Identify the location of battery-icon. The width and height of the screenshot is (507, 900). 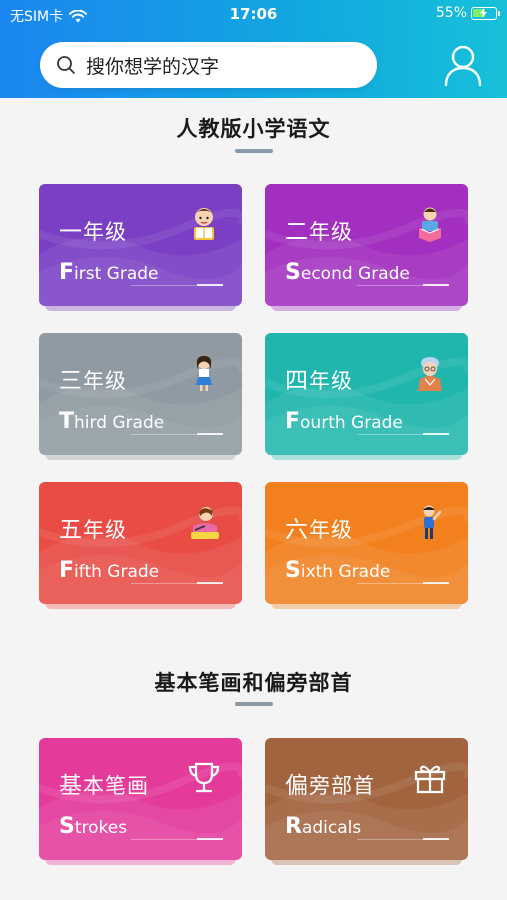
(485, 13).